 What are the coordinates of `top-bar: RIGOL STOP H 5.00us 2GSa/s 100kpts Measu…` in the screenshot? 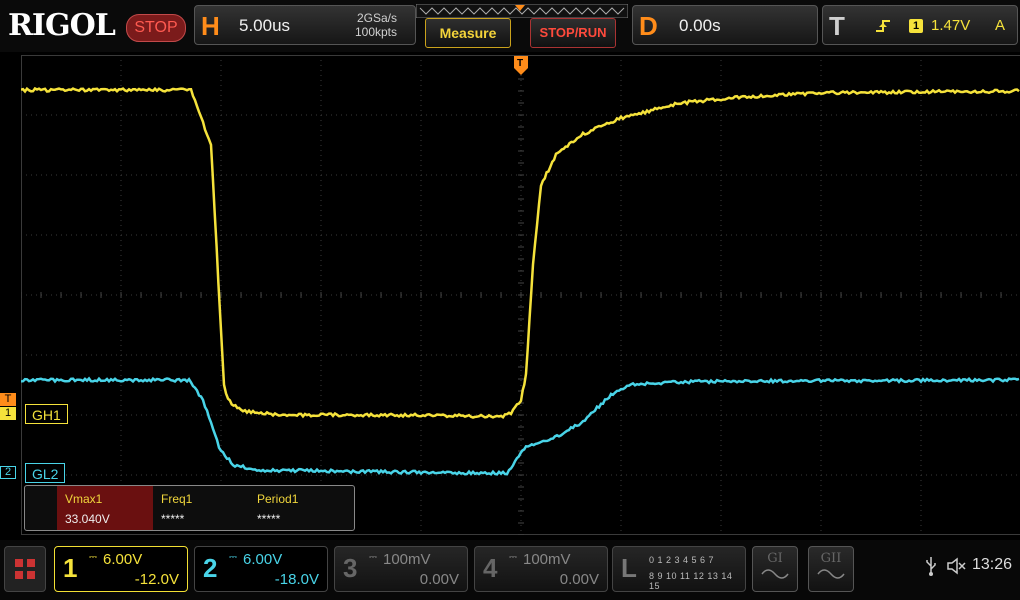 It's located at (510, 26).